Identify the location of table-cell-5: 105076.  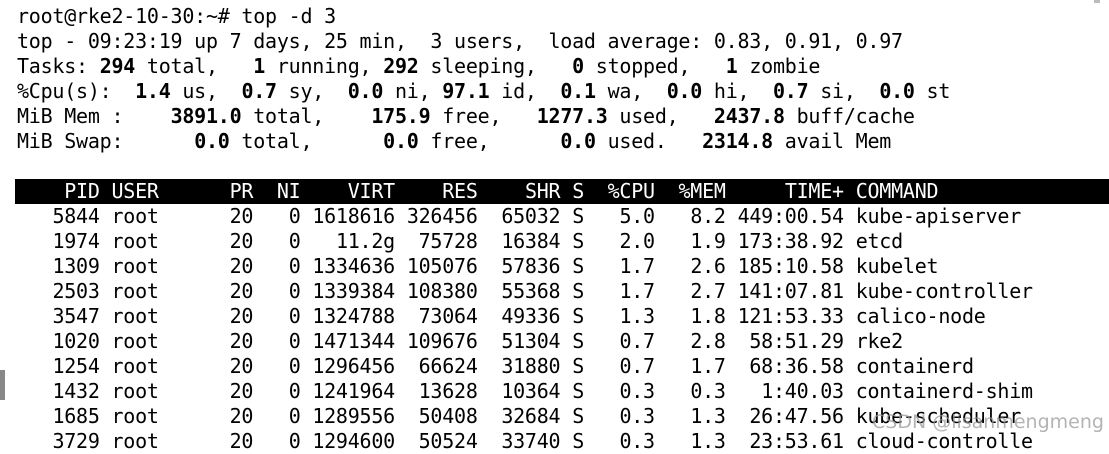
(442, 266).